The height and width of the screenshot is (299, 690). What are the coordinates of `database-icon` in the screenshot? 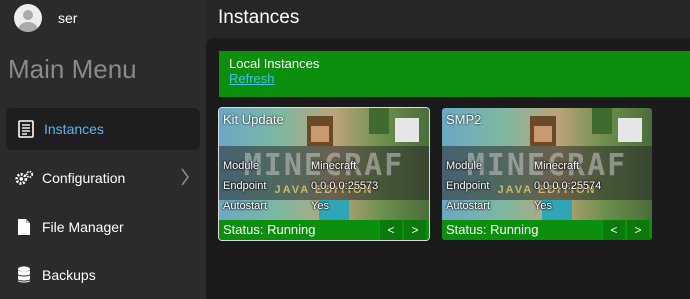 It's located at (24, 275).